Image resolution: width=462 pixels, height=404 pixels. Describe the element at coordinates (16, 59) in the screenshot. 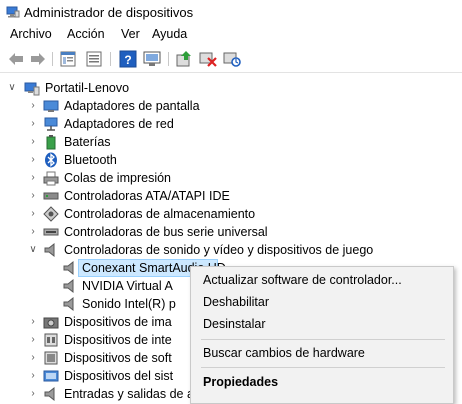

I see `back-arrow-icon` at that location.